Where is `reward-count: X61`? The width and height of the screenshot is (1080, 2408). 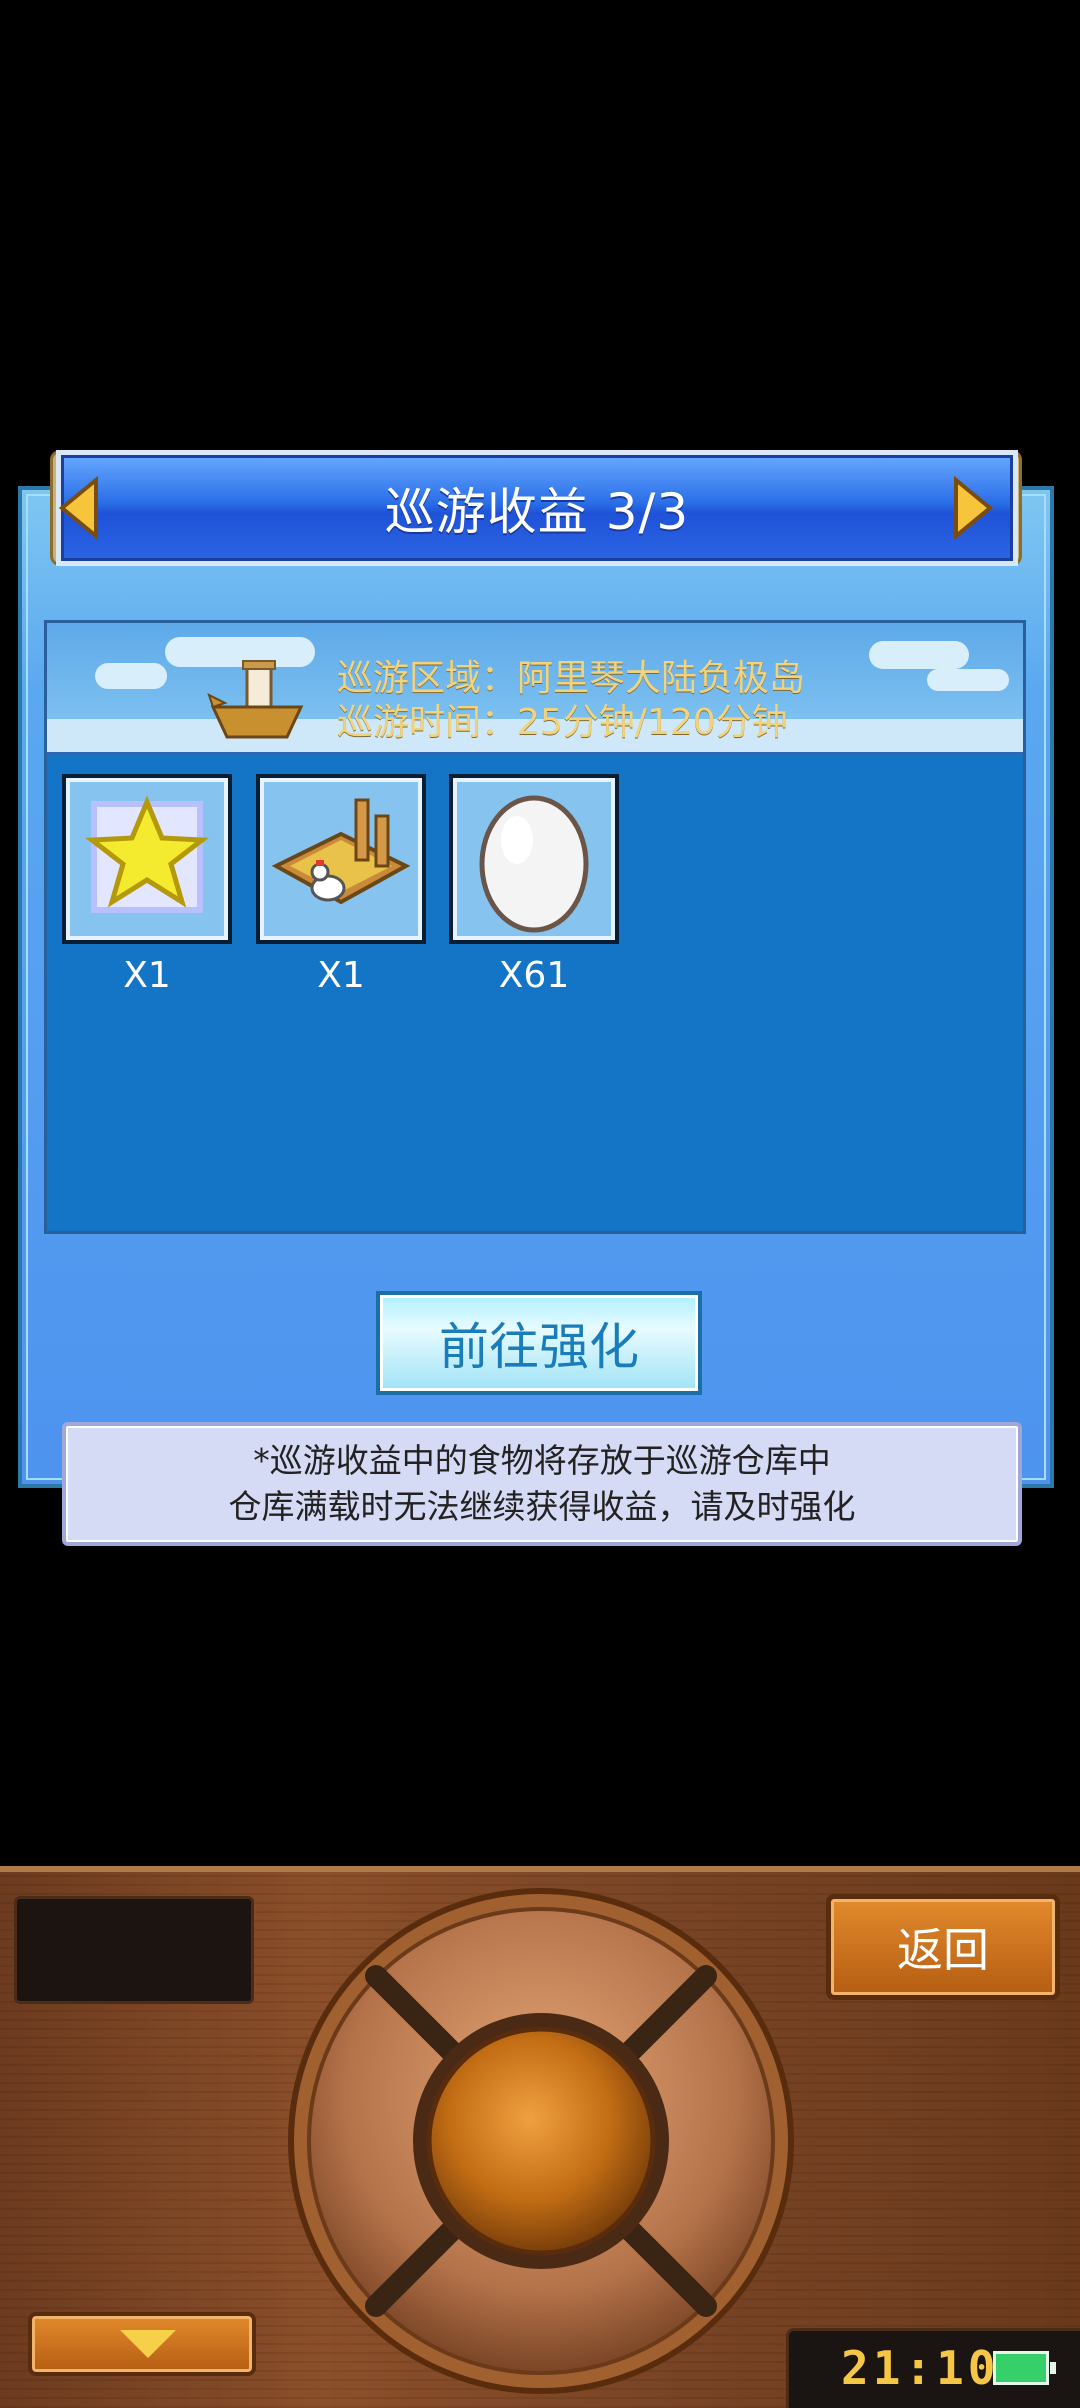 reward-count: X61 is located at coordinates (534, 975).